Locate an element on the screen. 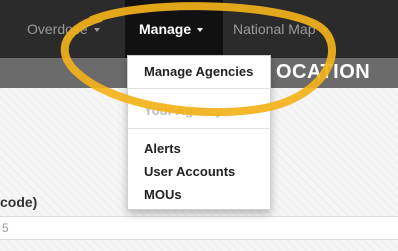 Image resolution: width=398 pixels, height=251 pixels. nav-national-map: National Map is located at coordinates (280, 29).